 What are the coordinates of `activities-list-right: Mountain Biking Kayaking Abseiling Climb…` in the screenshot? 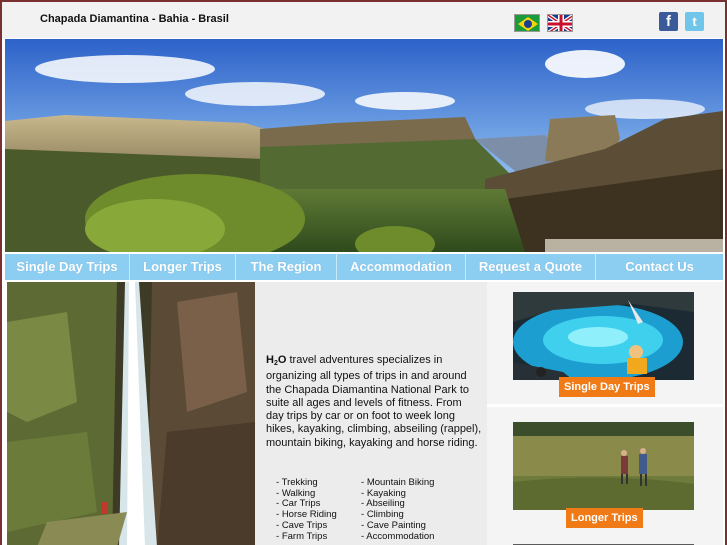 It's located at (397, 510).